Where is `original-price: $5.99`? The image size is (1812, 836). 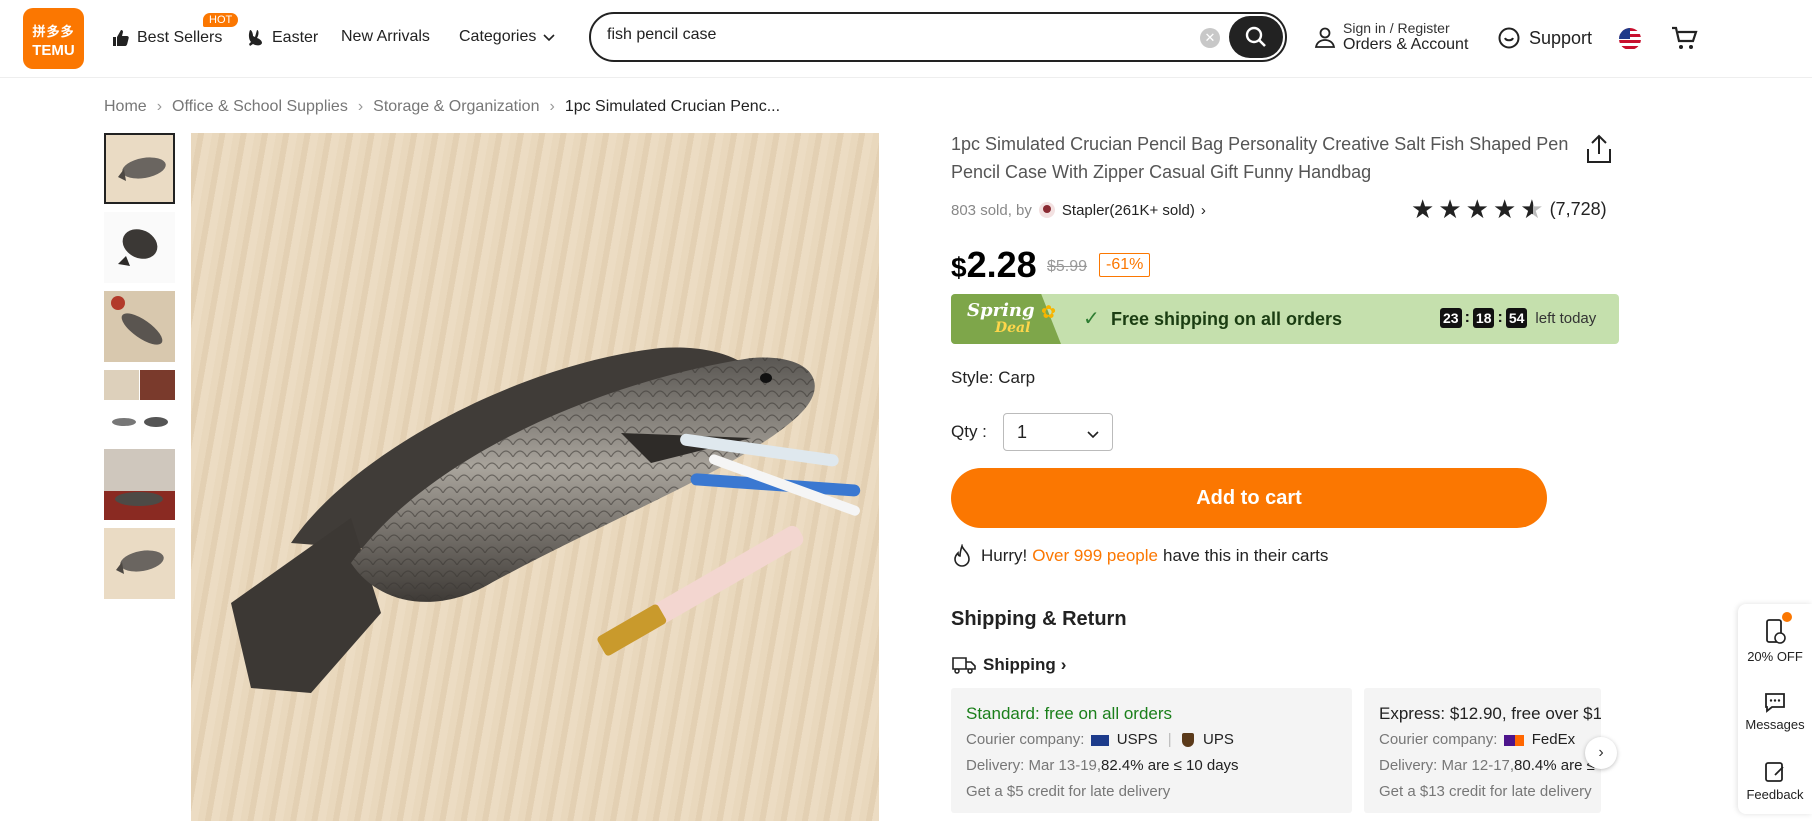 original-price: $5.99 is located at coordinates (1067, 266).